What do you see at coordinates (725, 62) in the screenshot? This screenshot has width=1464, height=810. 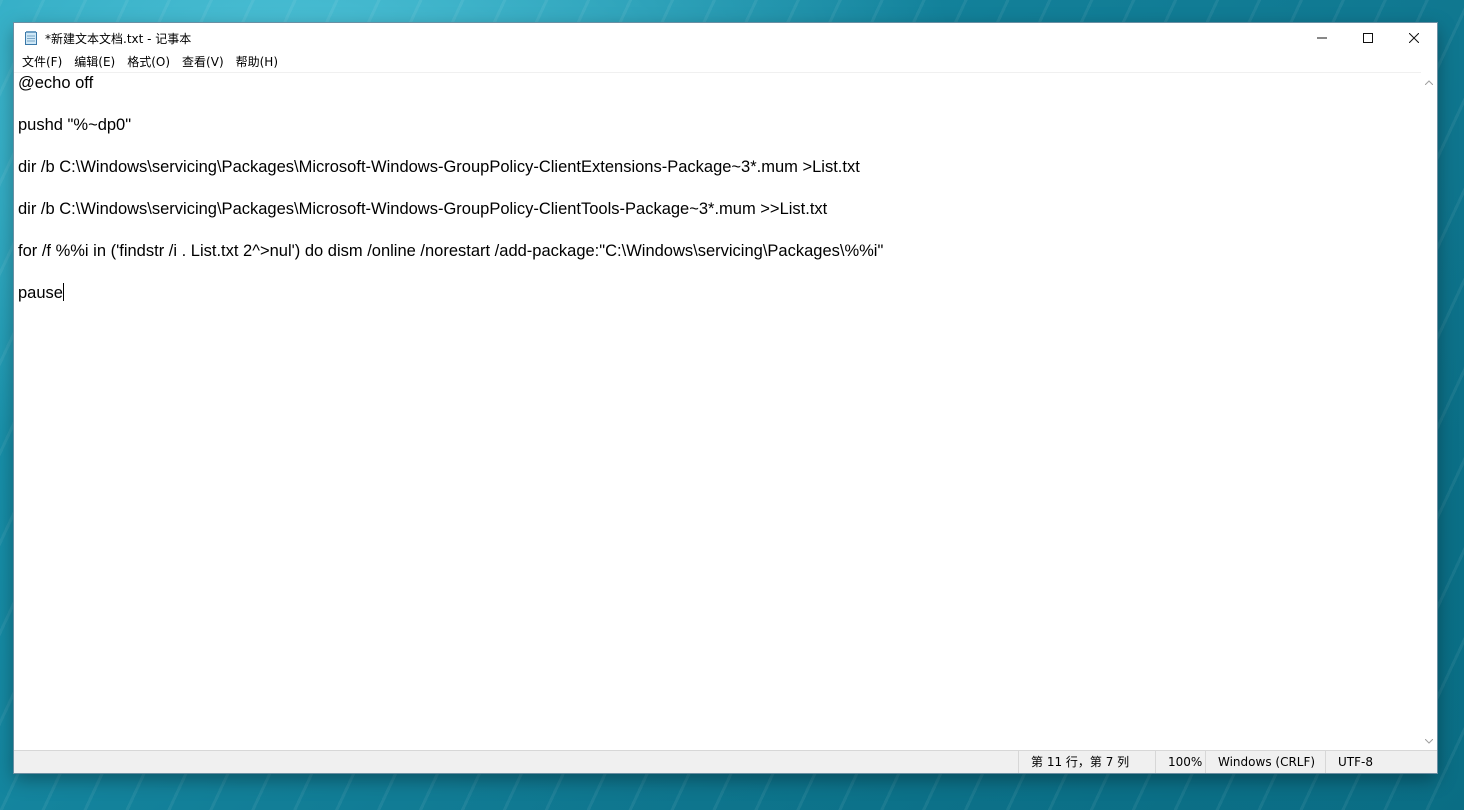 I see `menu-bar: 文件(F) 编辑(E) 格式(O) 查看(V) 帮助(H)` at bounding box center [725, 62].